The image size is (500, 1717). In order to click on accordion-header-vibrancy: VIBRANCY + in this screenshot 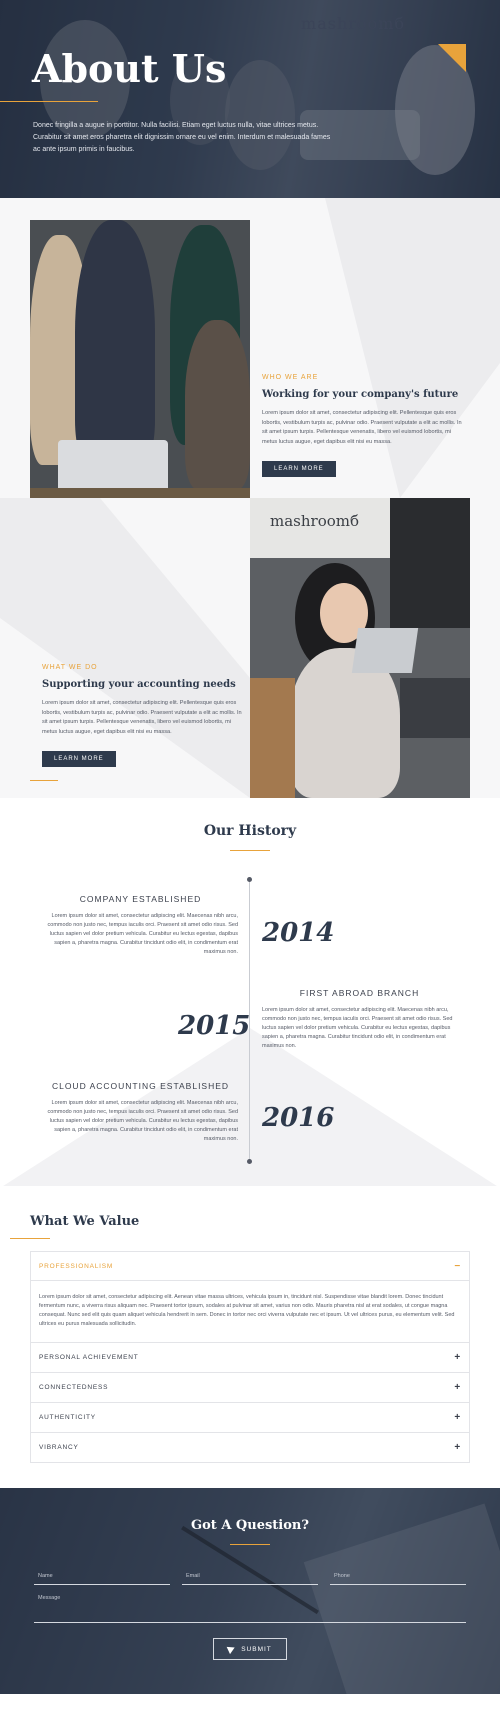, I will do `click(250, 1447)`.